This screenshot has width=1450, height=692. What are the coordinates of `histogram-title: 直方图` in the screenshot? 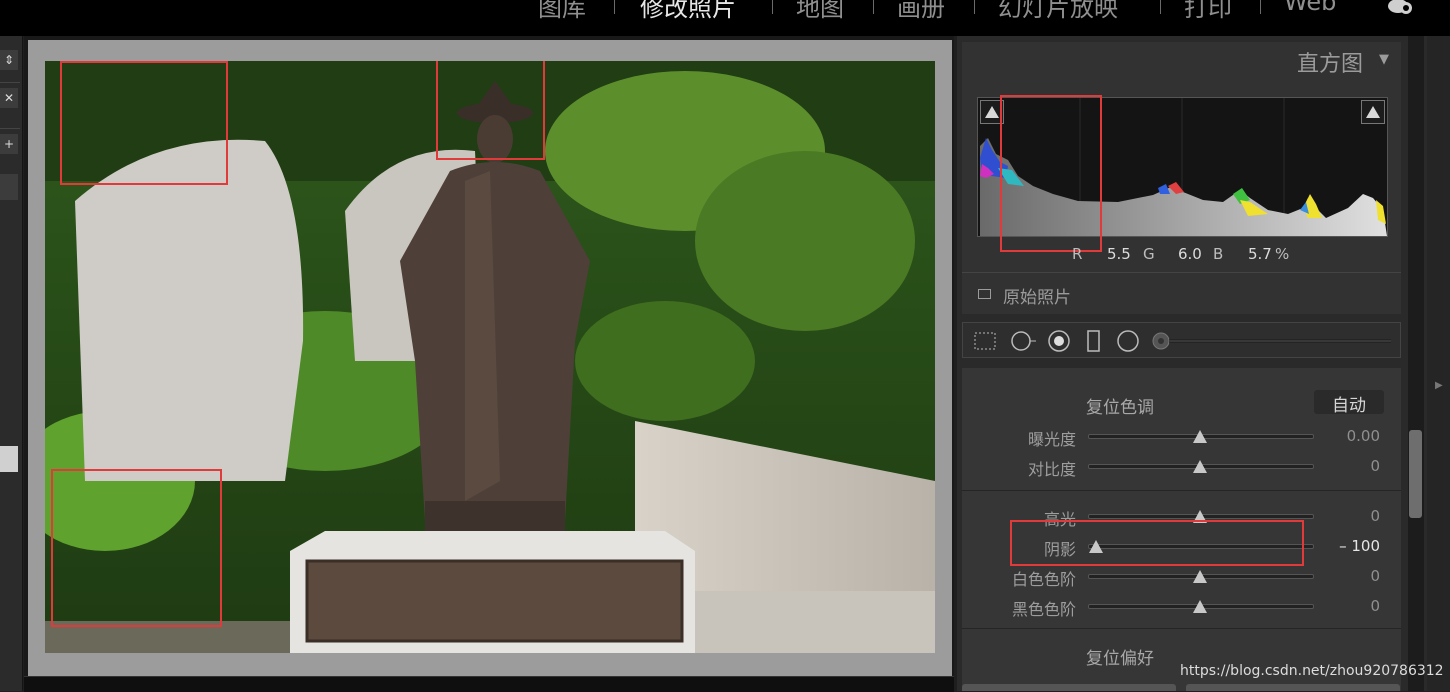 It's located at (1330, 62).